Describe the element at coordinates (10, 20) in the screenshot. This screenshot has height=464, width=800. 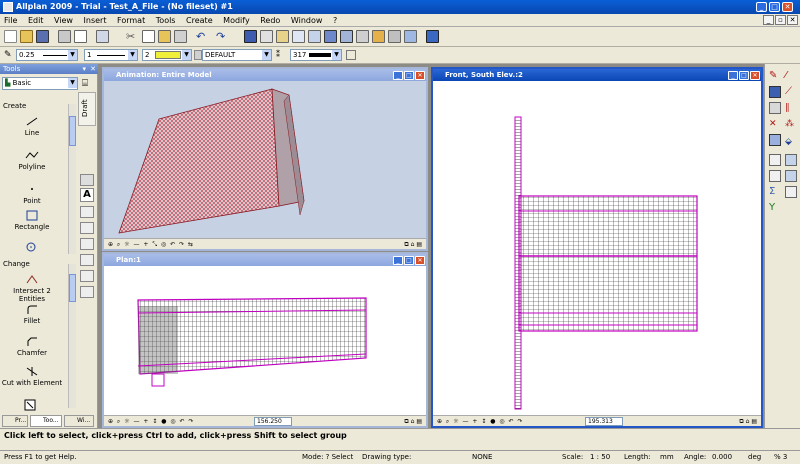
I see `menu-file: File` at that location.